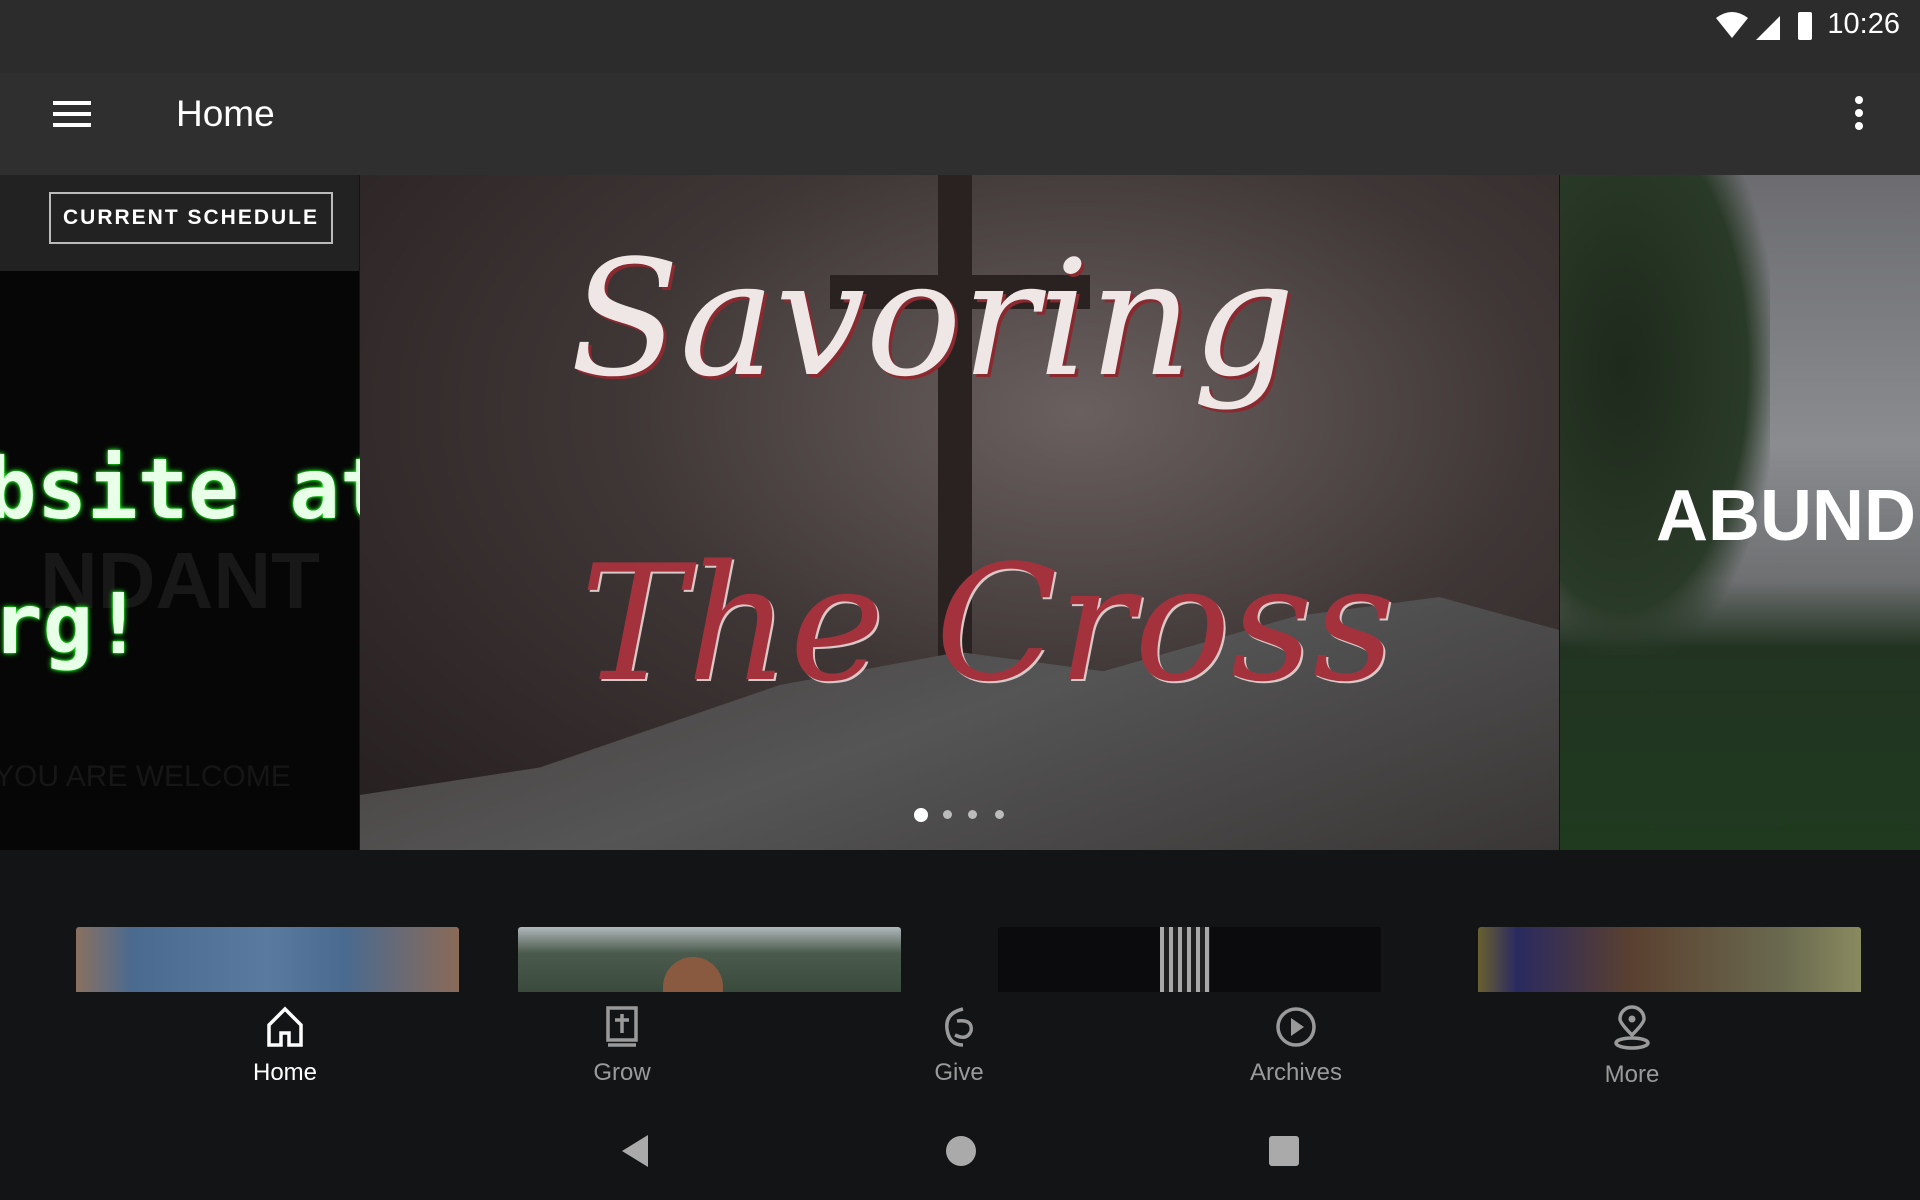  I want to click on nav-more: More, so click(1632, 1047).